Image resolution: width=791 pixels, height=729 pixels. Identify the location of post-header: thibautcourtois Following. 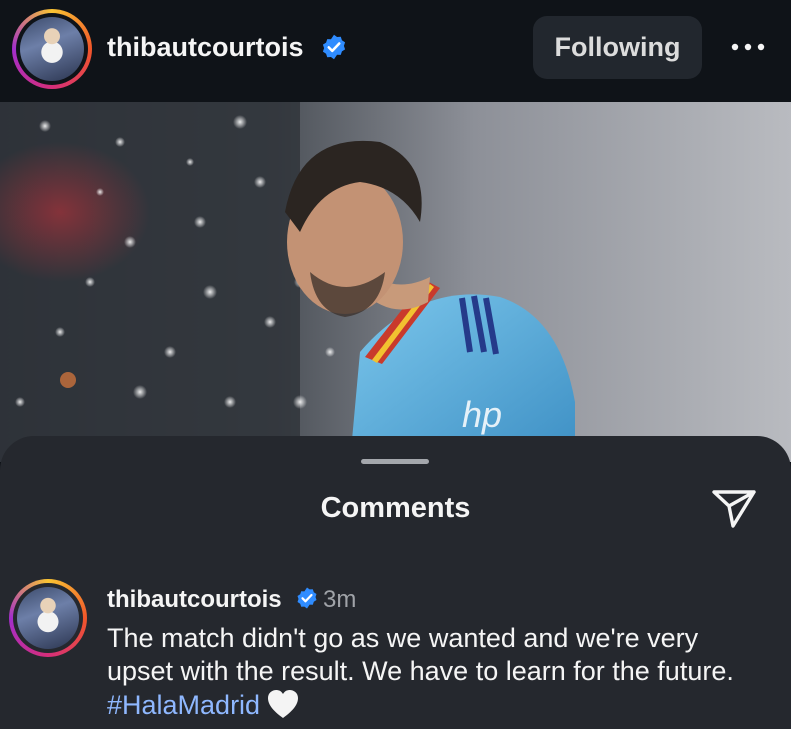
(395, 51).